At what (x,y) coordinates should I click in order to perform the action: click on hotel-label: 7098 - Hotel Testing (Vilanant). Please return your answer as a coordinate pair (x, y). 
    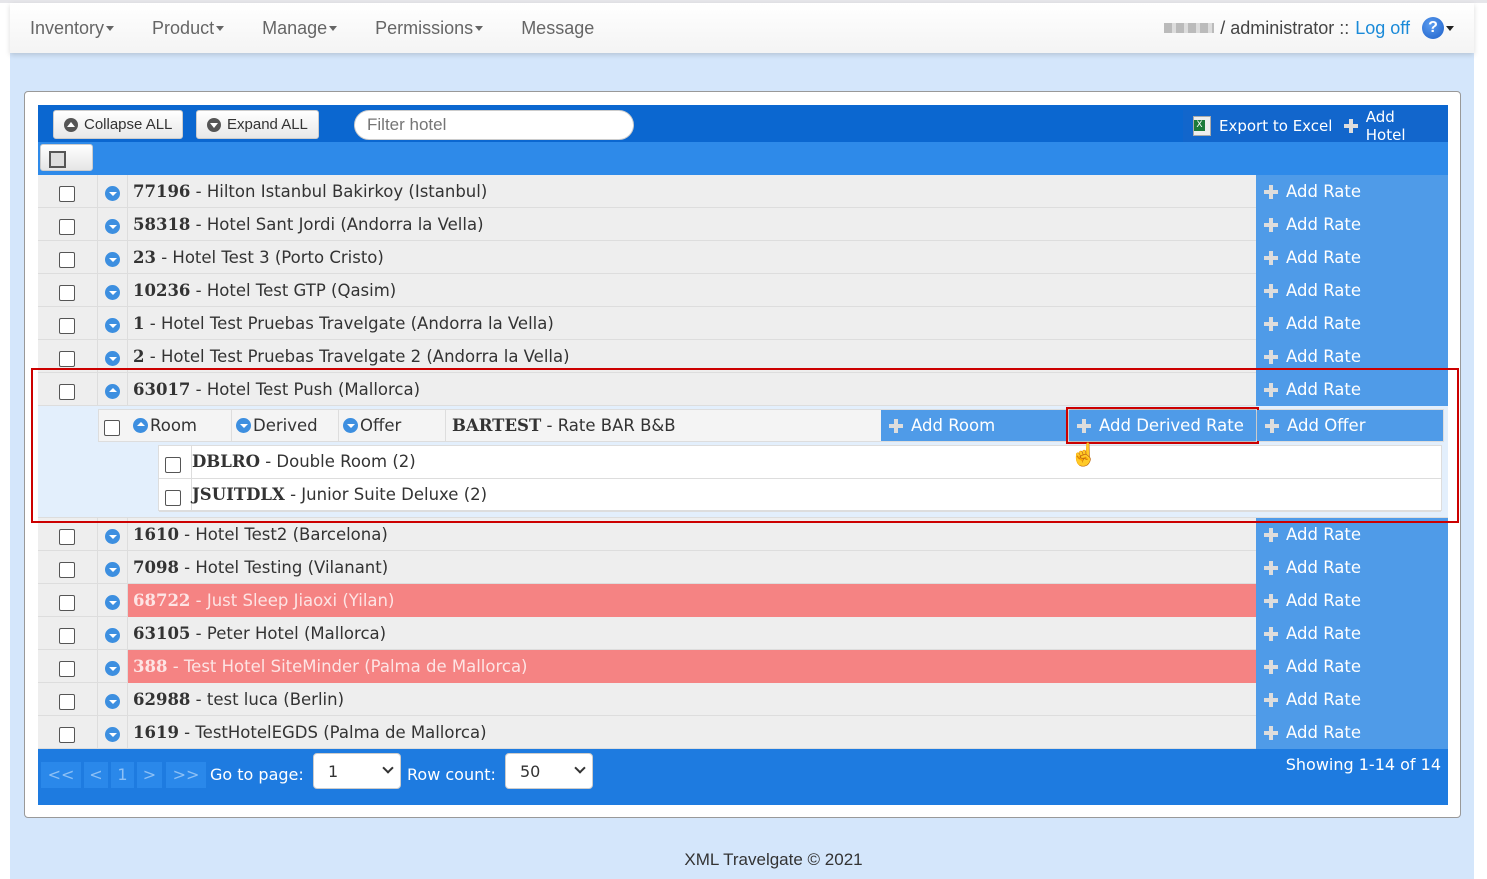
    Looking at the image, I should click on (261, 567).